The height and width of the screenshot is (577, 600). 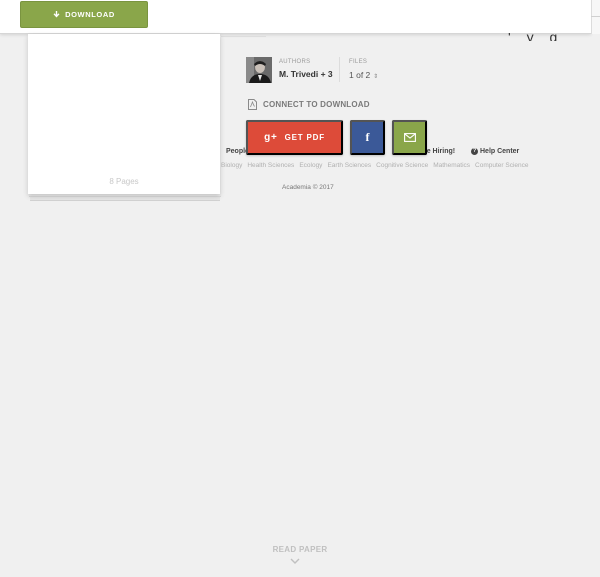 I want to click on page-count-label: 8 Pages, so click(x=124, y=181).